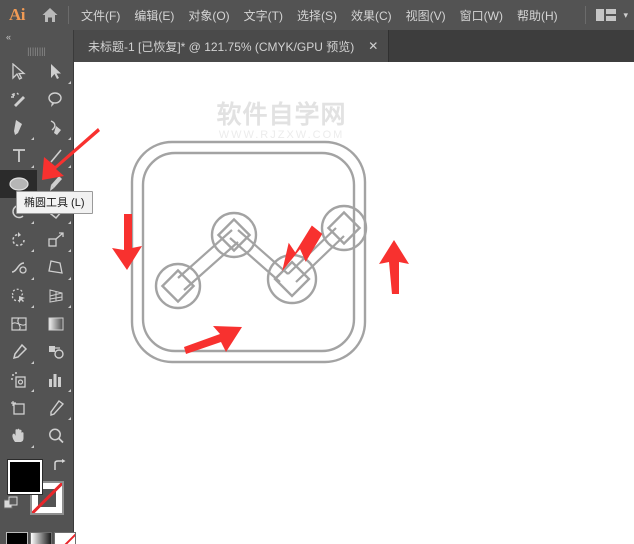  I want to click on tool-grid, so click(37, 254).